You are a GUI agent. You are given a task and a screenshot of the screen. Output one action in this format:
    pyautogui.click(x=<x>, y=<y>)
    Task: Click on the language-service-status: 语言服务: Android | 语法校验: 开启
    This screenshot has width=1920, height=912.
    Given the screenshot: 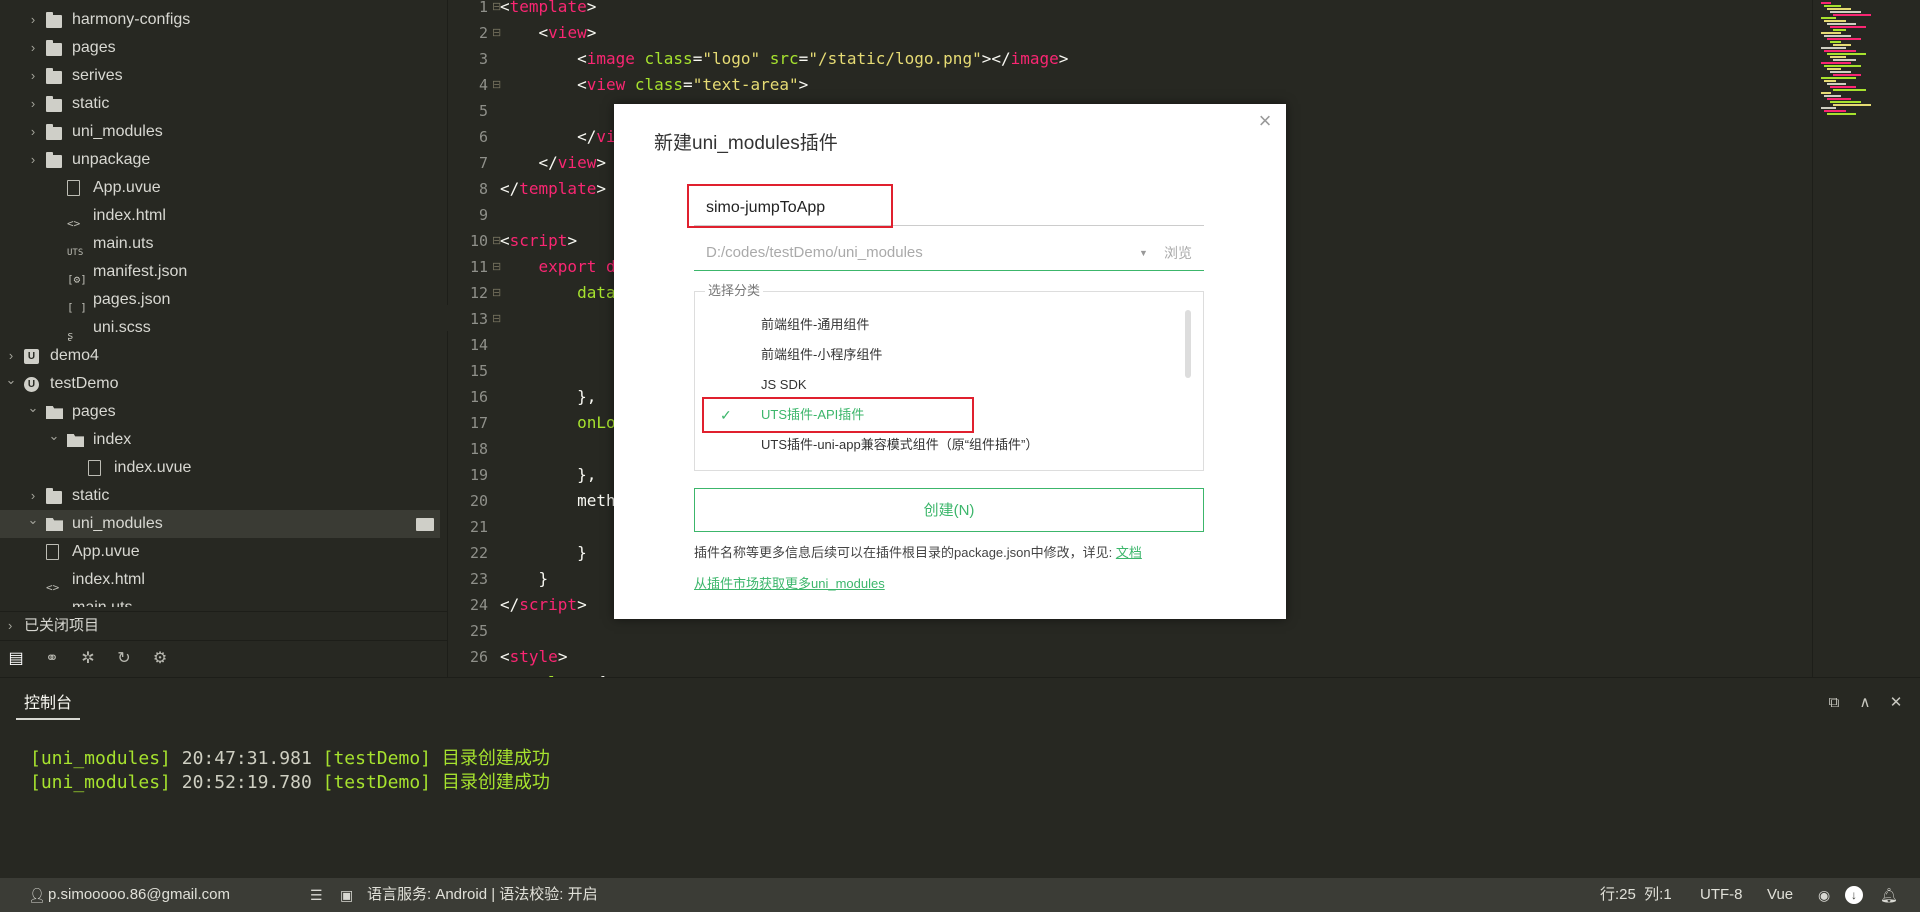 What is the action you would take?
    pyautogui.click(x=482, y=895)
    